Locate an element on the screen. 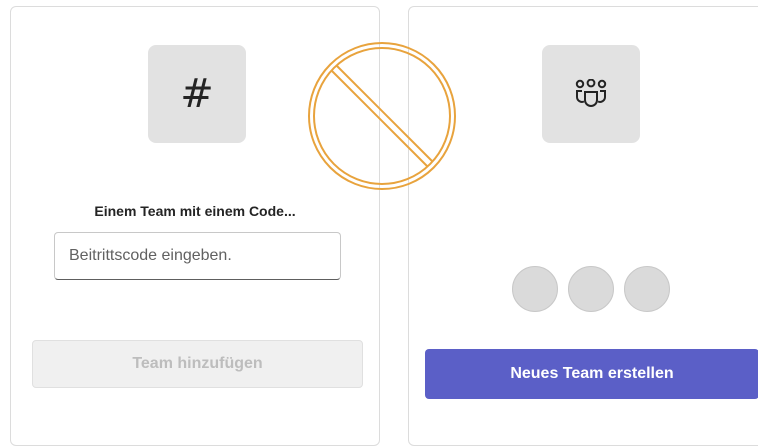 The image size is (758, 446). join-icon-tile: # is located at coordinates (197, 94).